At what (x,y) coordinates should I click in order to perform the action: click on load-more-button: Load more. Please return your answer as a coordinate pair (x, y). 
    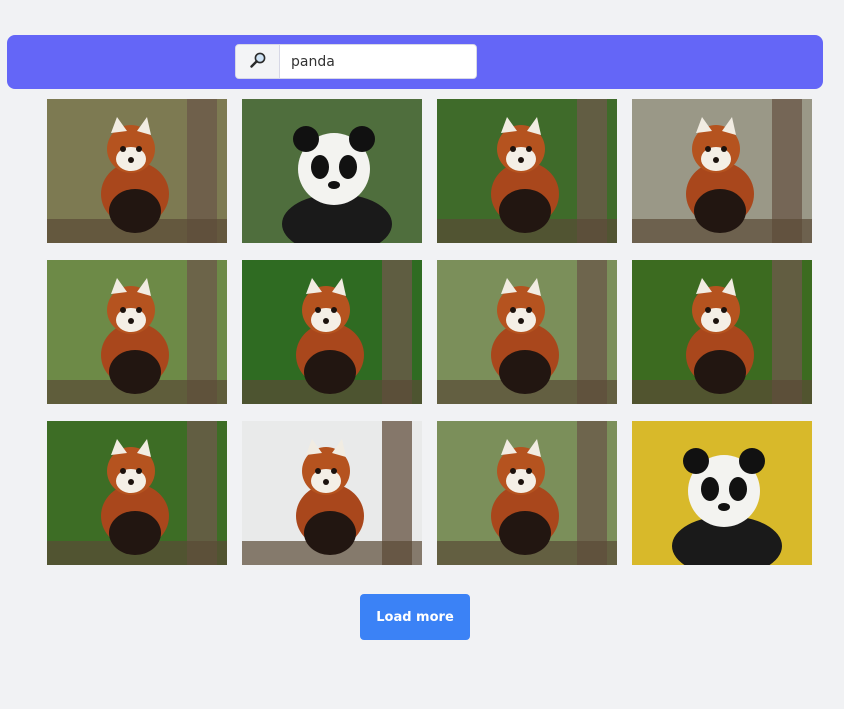
    Looking at the image, I should click on (415, 617).